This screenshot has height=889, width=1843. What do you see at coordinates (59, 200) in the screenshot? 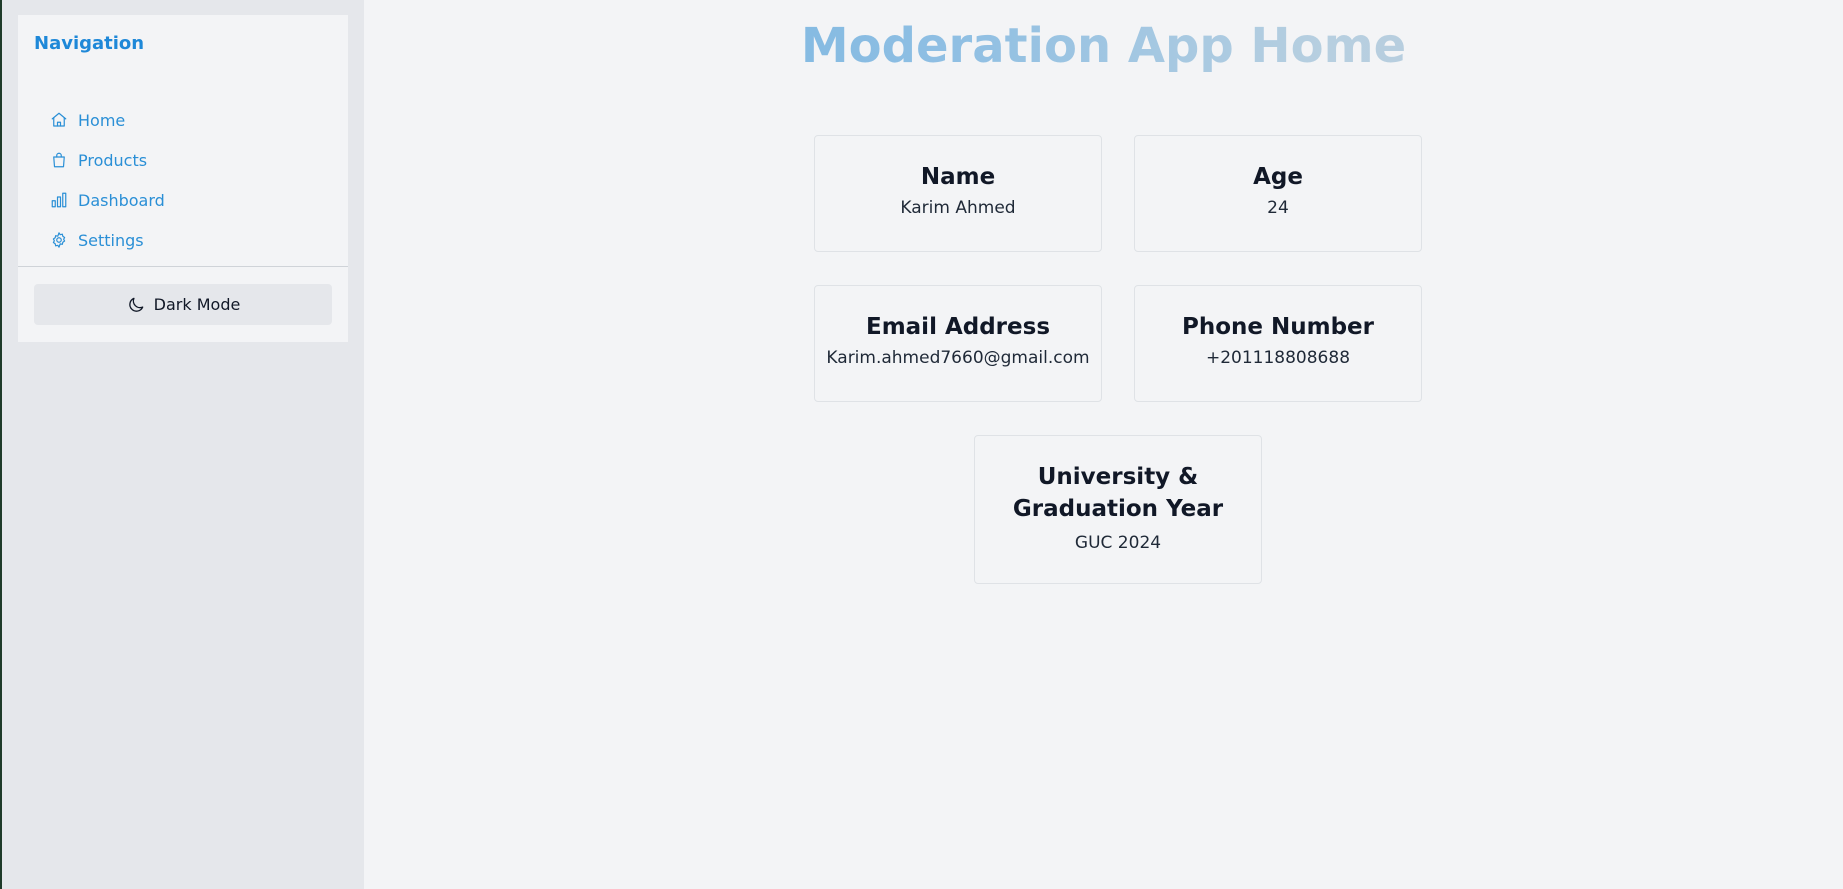
I see `bar-chart-icon` at bounding box center [59, 200].